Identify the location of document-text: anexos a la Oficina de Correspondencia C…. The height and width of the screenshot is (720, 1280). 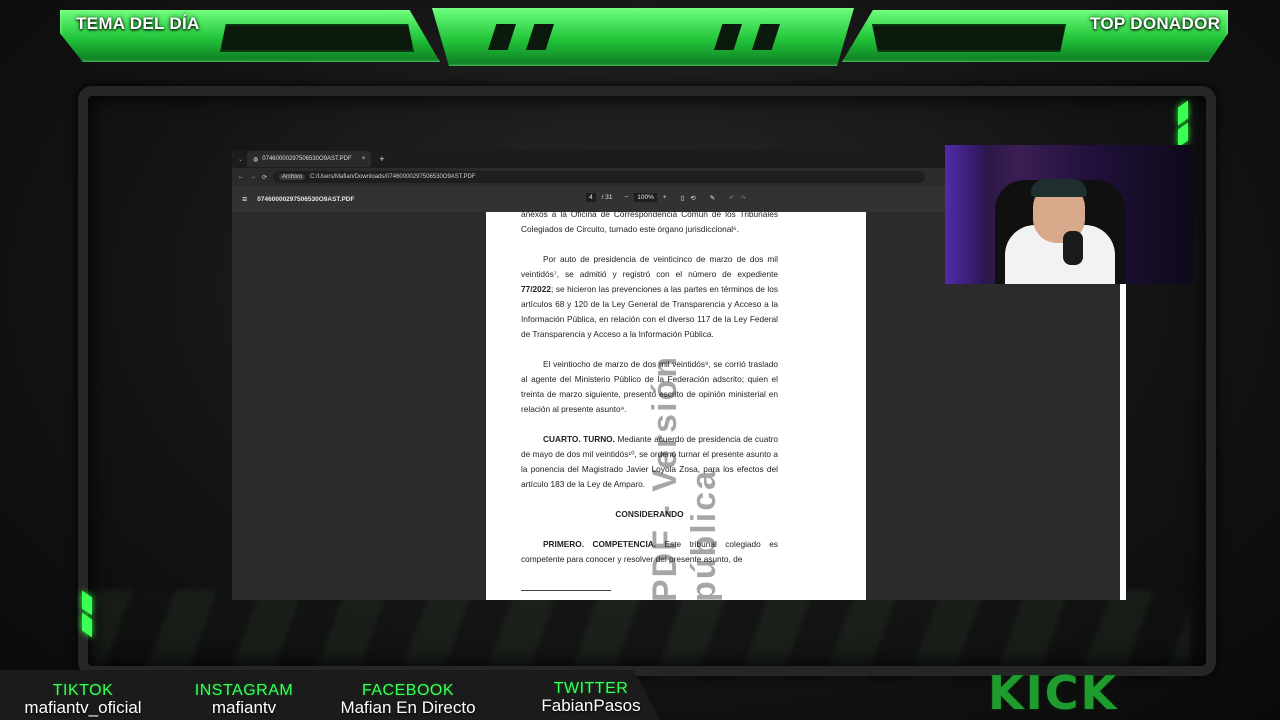
(649, 397).